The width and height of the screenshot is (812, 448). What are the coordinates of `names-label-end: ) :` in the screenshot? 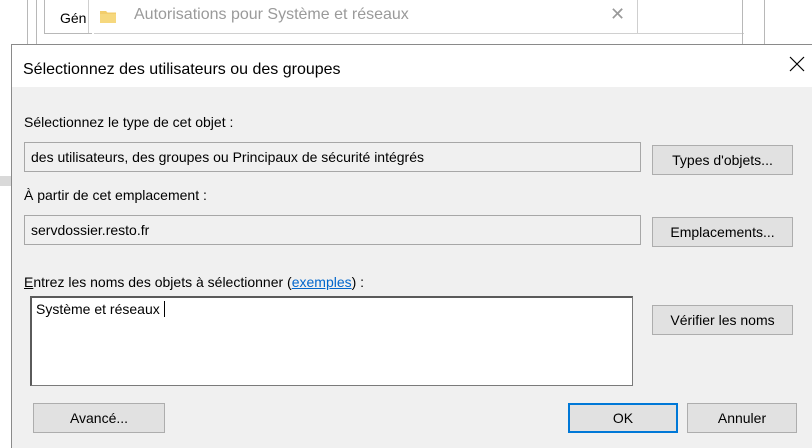 It's located at (358, 282).